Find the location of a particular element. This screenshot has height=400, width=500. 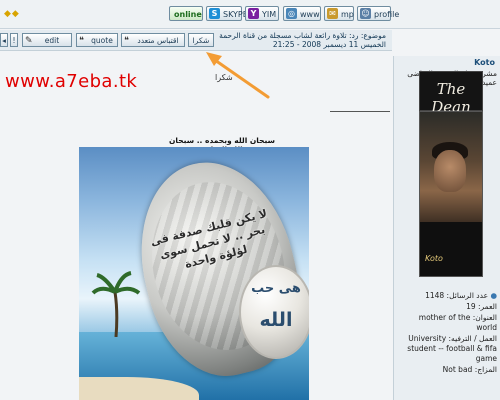

www-button: ◎ www is located at coordinates (302, 13).